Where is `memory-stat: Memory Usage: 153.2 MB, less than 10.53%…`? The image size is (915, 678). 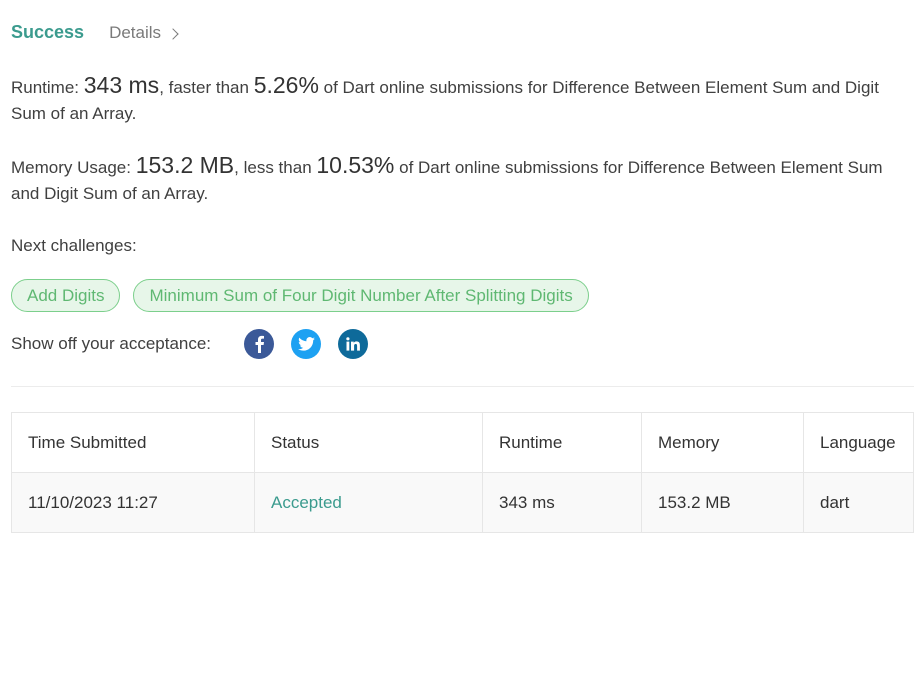
memory-stat: Memory Usage: 153.2 MB, less than 10.53%… is located at coordinates (458, 179).